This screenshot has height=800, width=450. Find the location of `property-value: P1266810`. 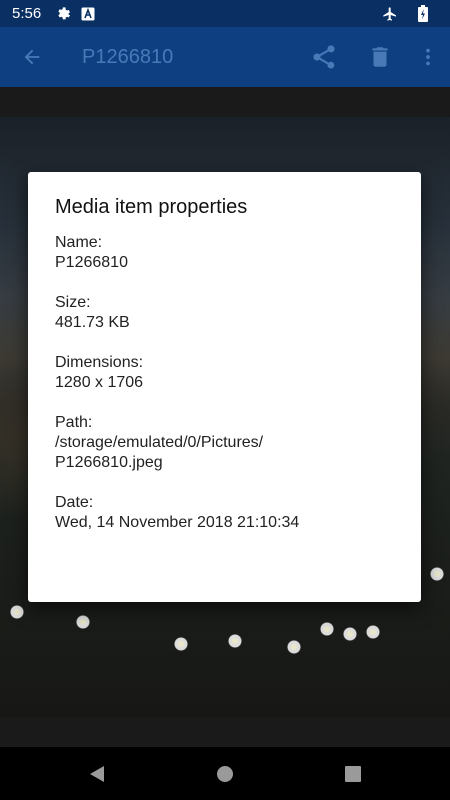

property-value: P1266810 is located at coordinates (91, 262).